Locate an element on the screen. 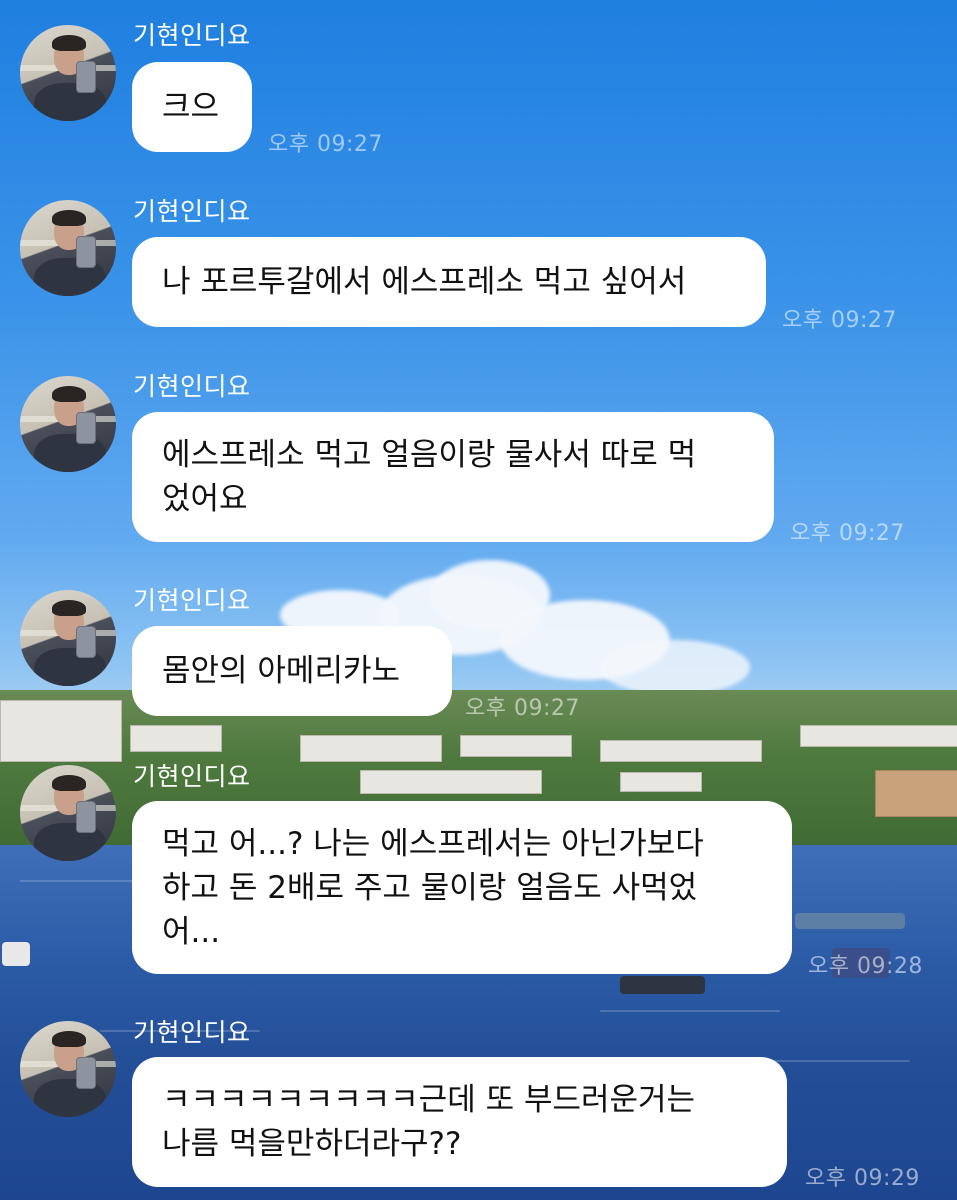  message-bubble: 에스프레소 먹고 얼음이랑 물사서 따로 먹 었어요 is located at coordinates (453, 477).